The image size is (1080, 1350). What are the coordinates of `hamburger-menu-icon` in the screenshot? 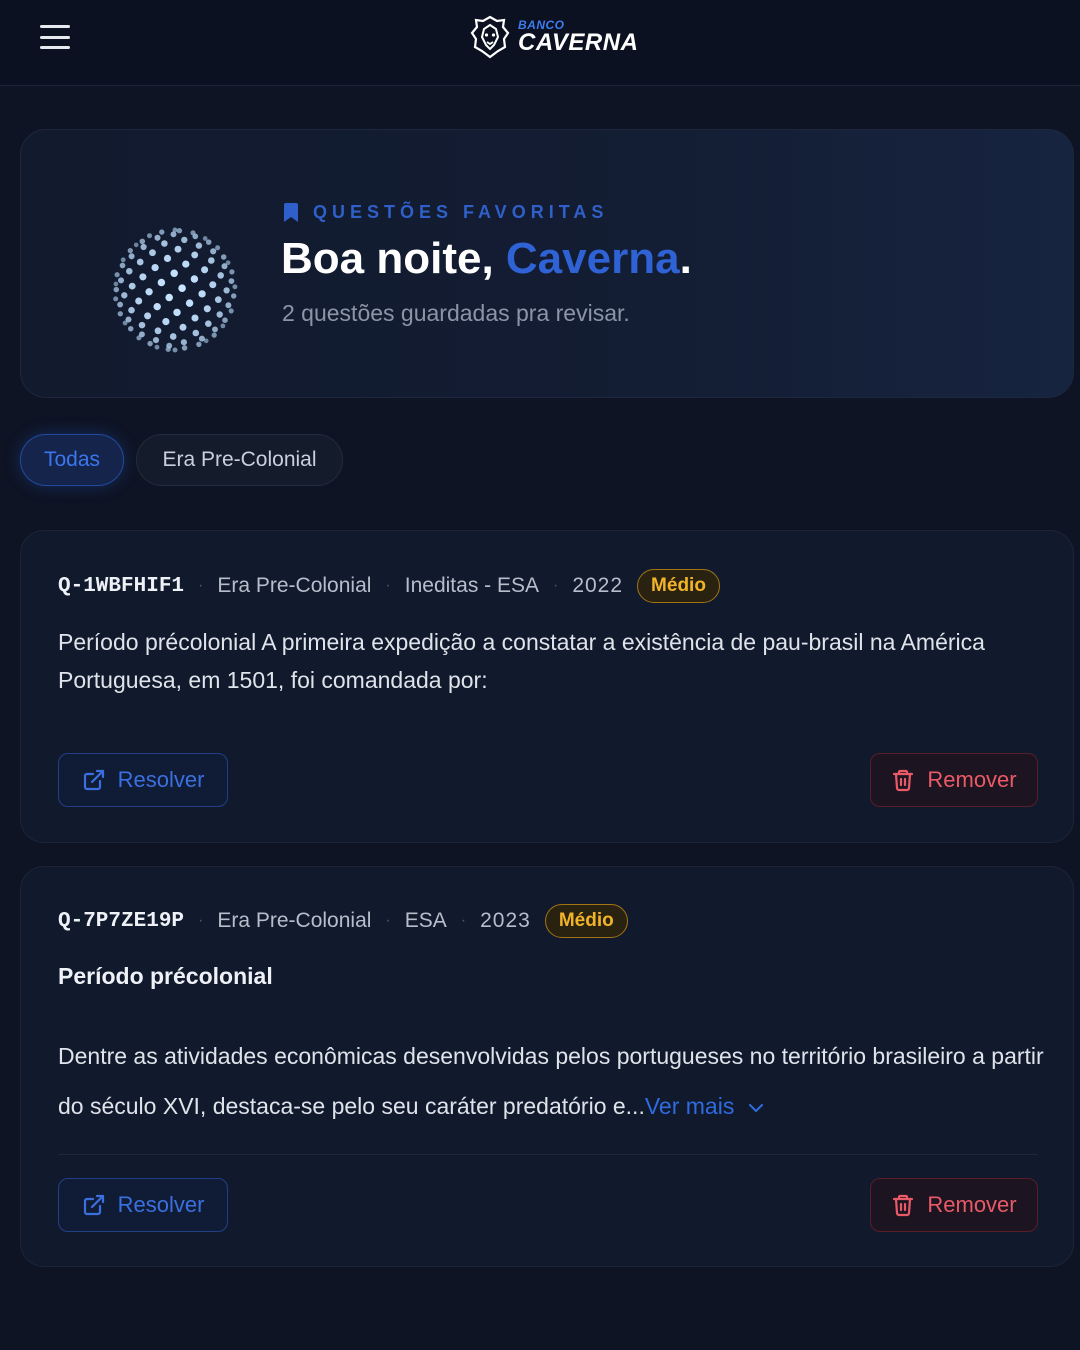 It's located at (55, 37).